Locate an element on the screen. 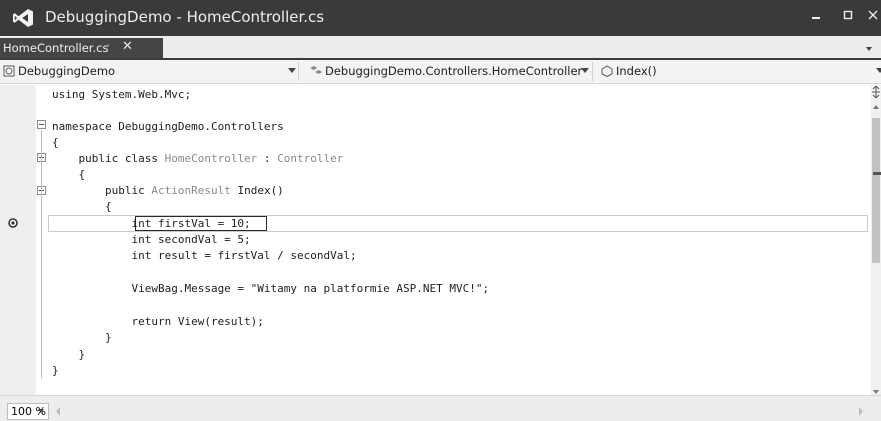  project-icon is located at coordinates (9, 71).